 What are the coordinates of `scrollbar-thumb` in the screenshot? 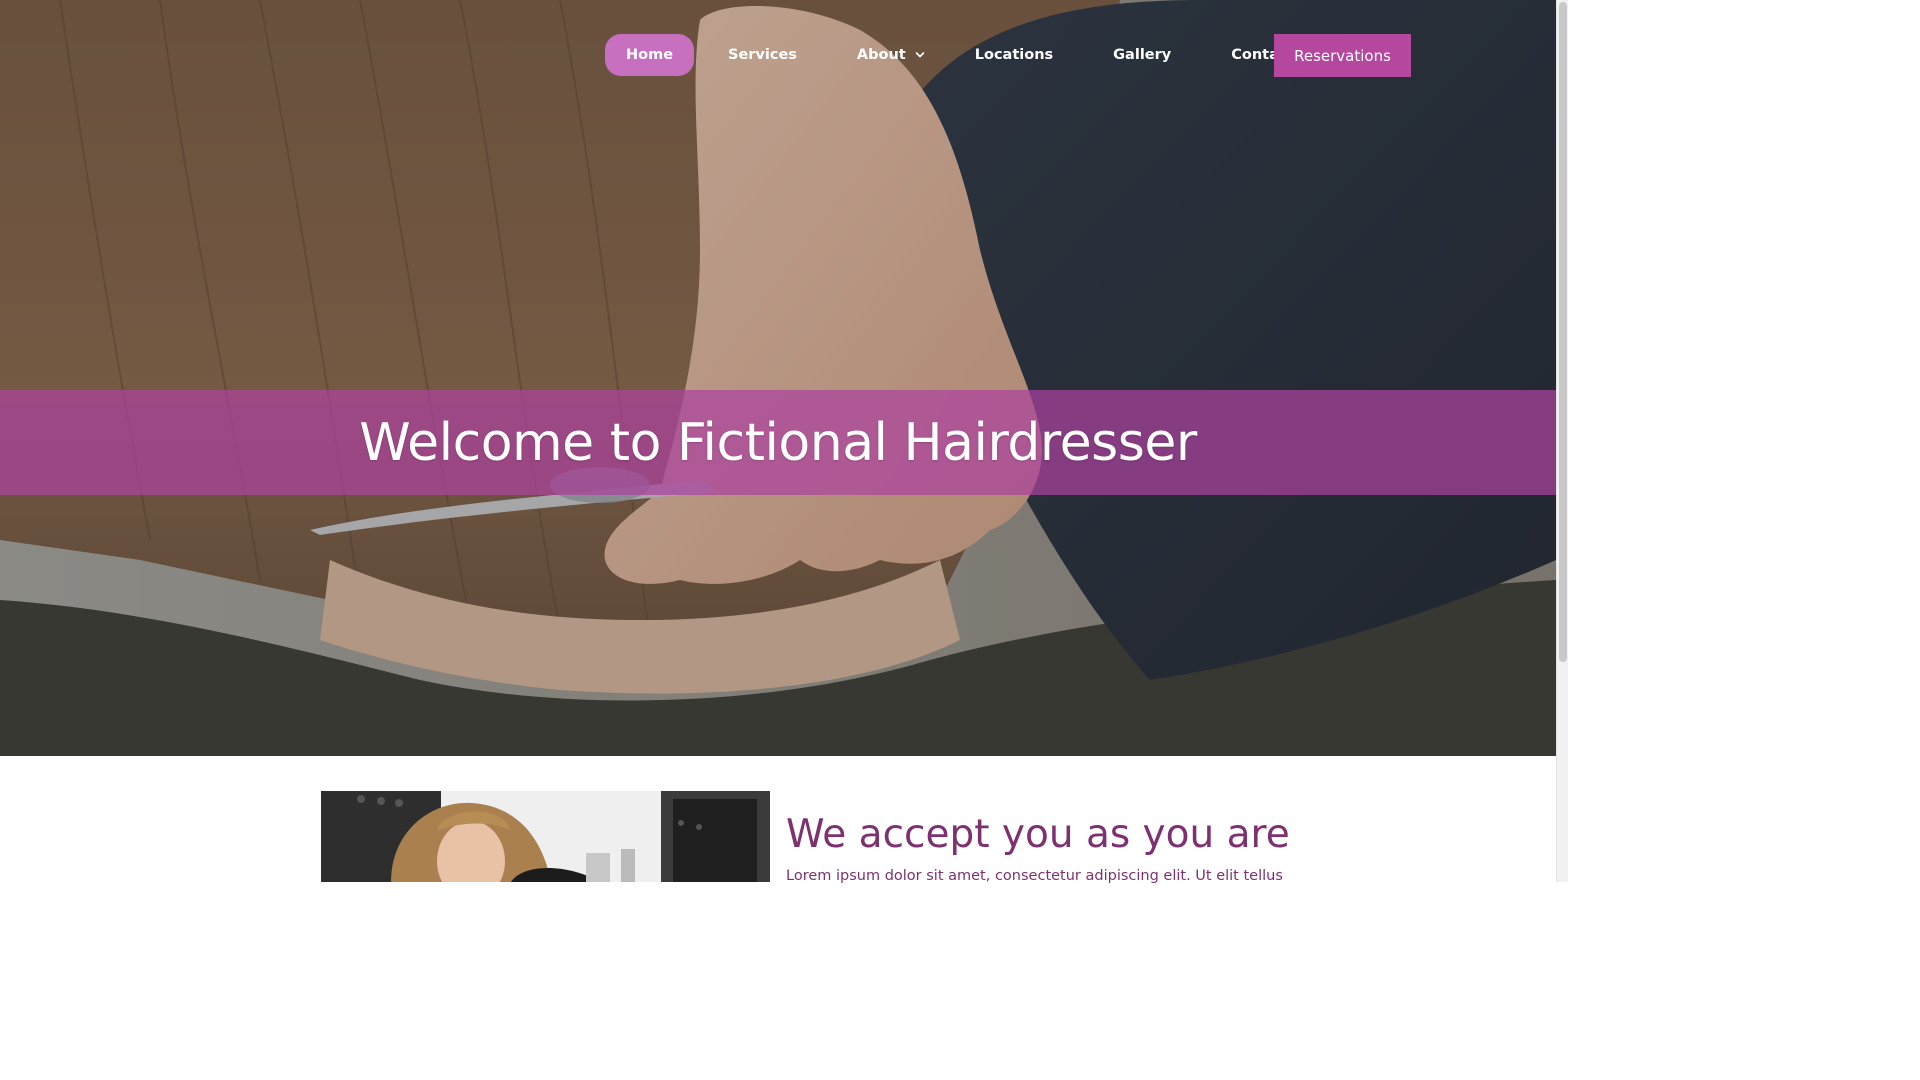 It's located at (1563, 332).